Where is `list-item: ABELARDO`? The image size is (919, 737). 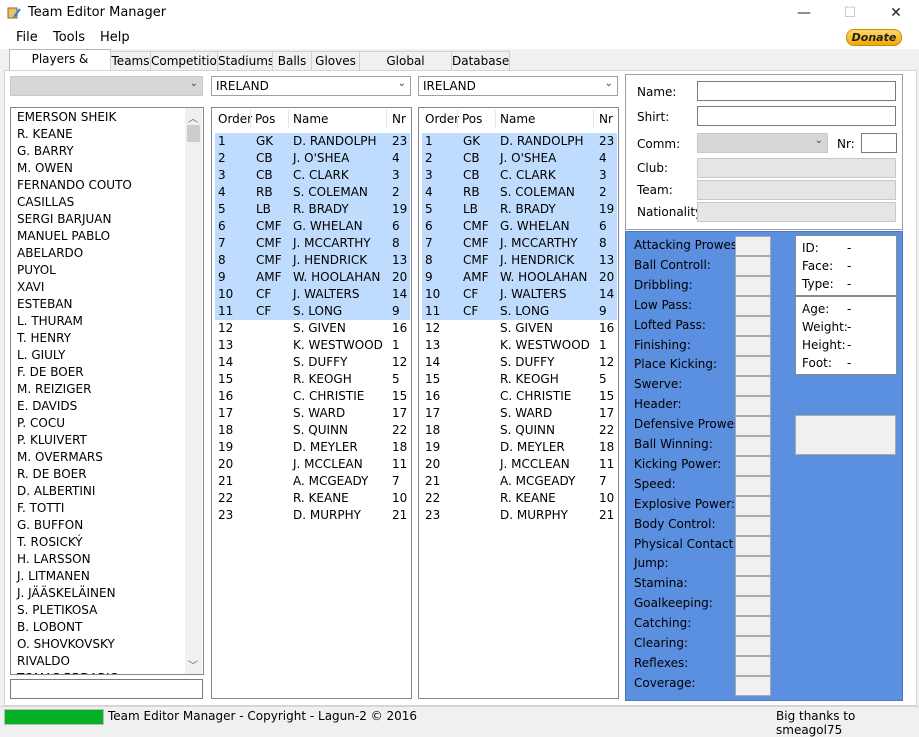 list-item: ABELARDO is located at coordinates (50, 253).